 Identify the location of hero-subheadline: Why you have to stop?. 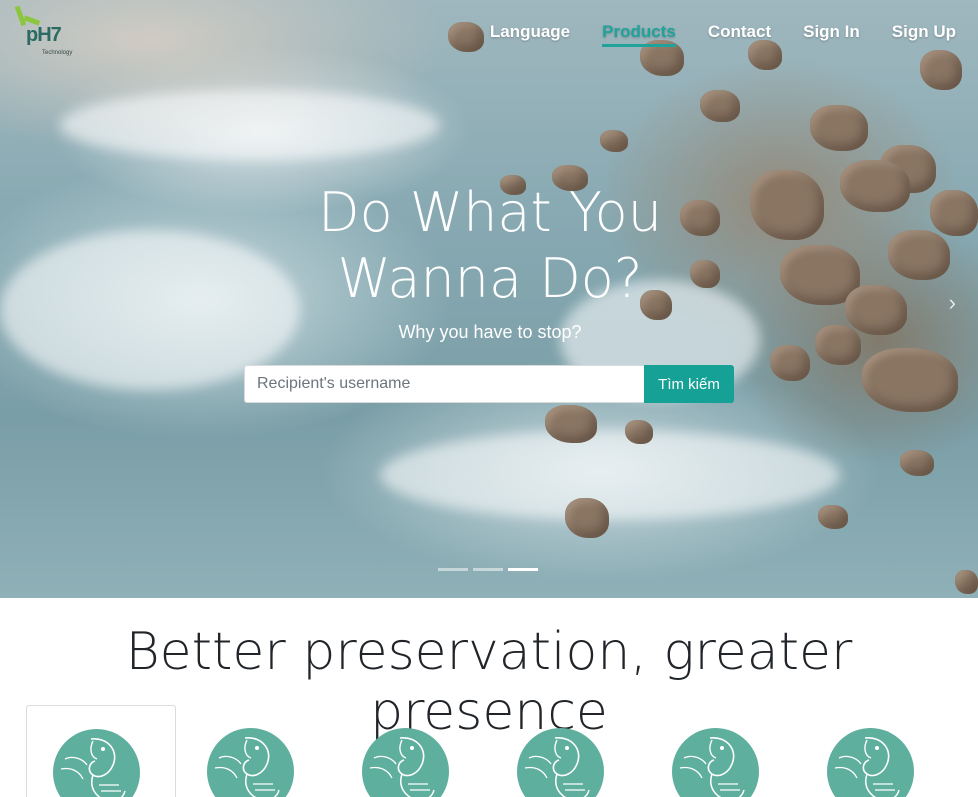
(490, 332).